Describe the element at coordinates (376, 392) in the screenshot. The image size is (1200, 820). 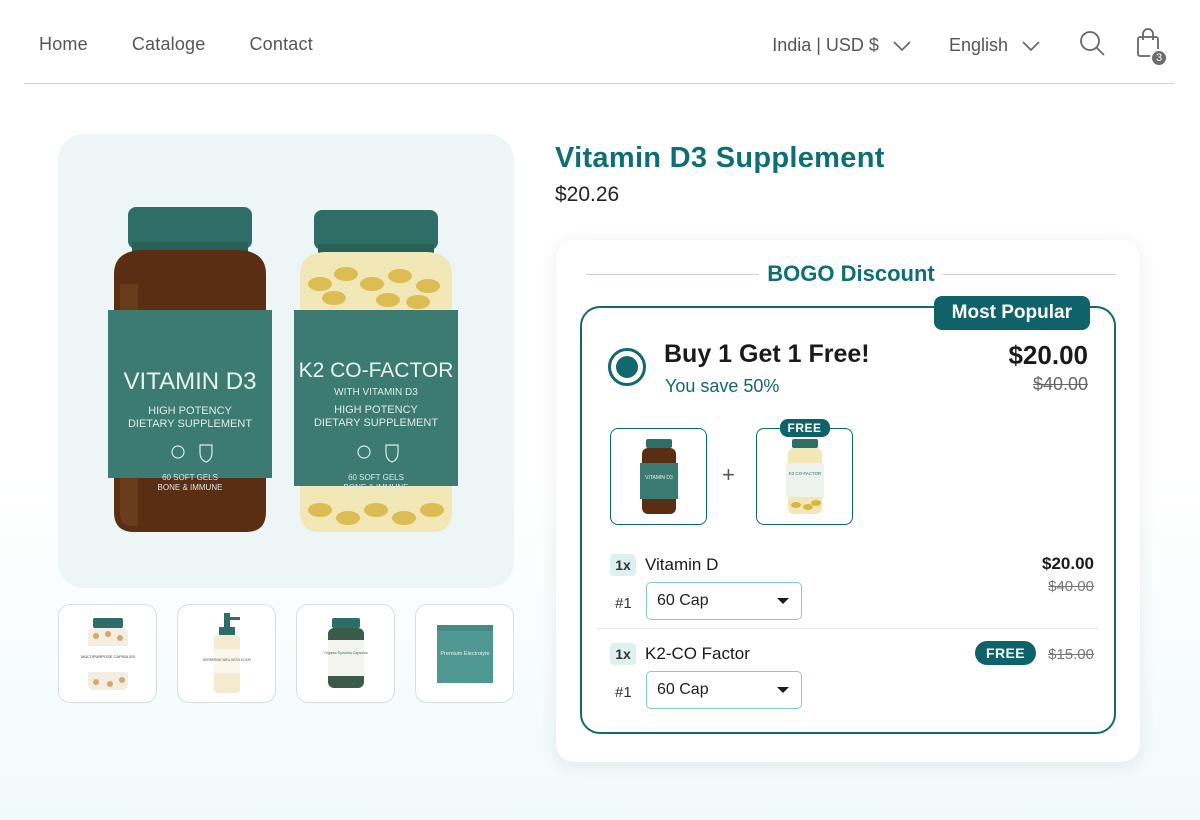
I see `jar2-sub: WITH VITAMIN D3` at that location.